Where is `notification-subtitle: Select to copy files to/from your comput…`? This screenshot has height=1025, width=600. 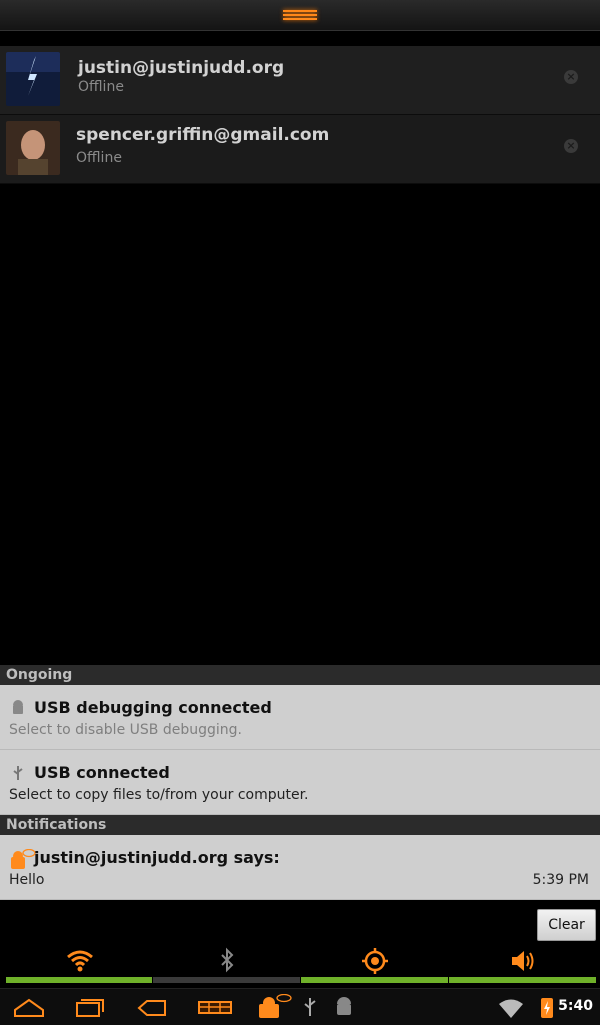 notification-subtitle: Select to copy files to/from your comput… is located at coordinates (159, 795).